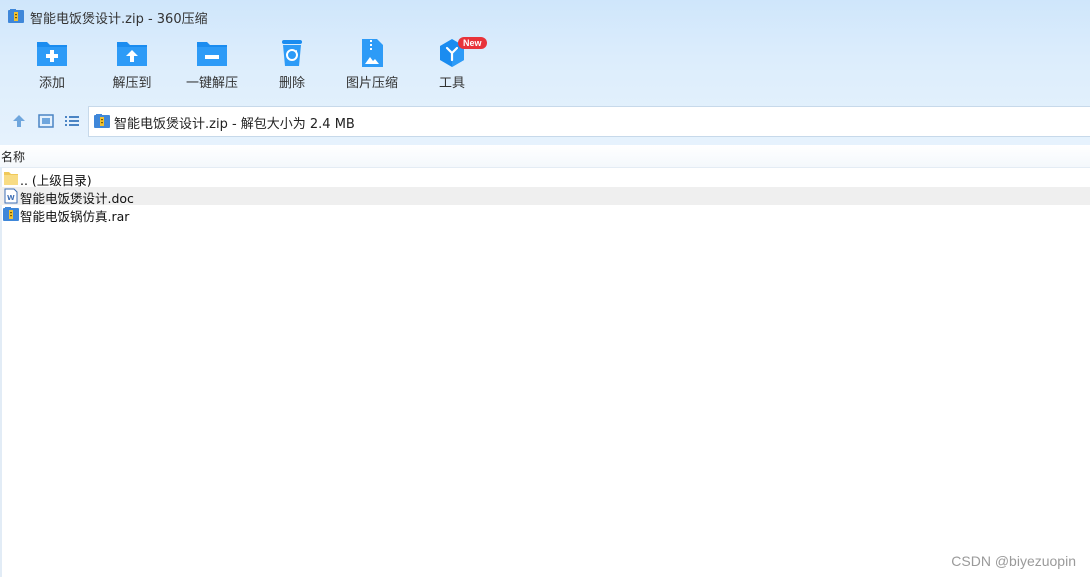 The height and width of the screenshot is (577, 1090). Describe the element at coordinates (292, 53) in the screenshot. I see `delete-trash-icon` at that location.